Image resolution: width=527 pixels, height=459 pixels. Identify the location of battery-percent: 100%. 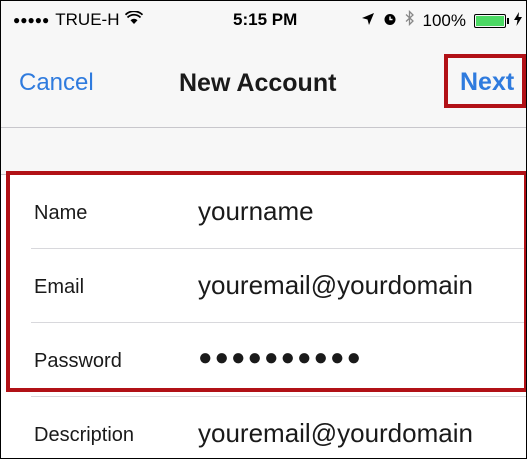
(444, 20).